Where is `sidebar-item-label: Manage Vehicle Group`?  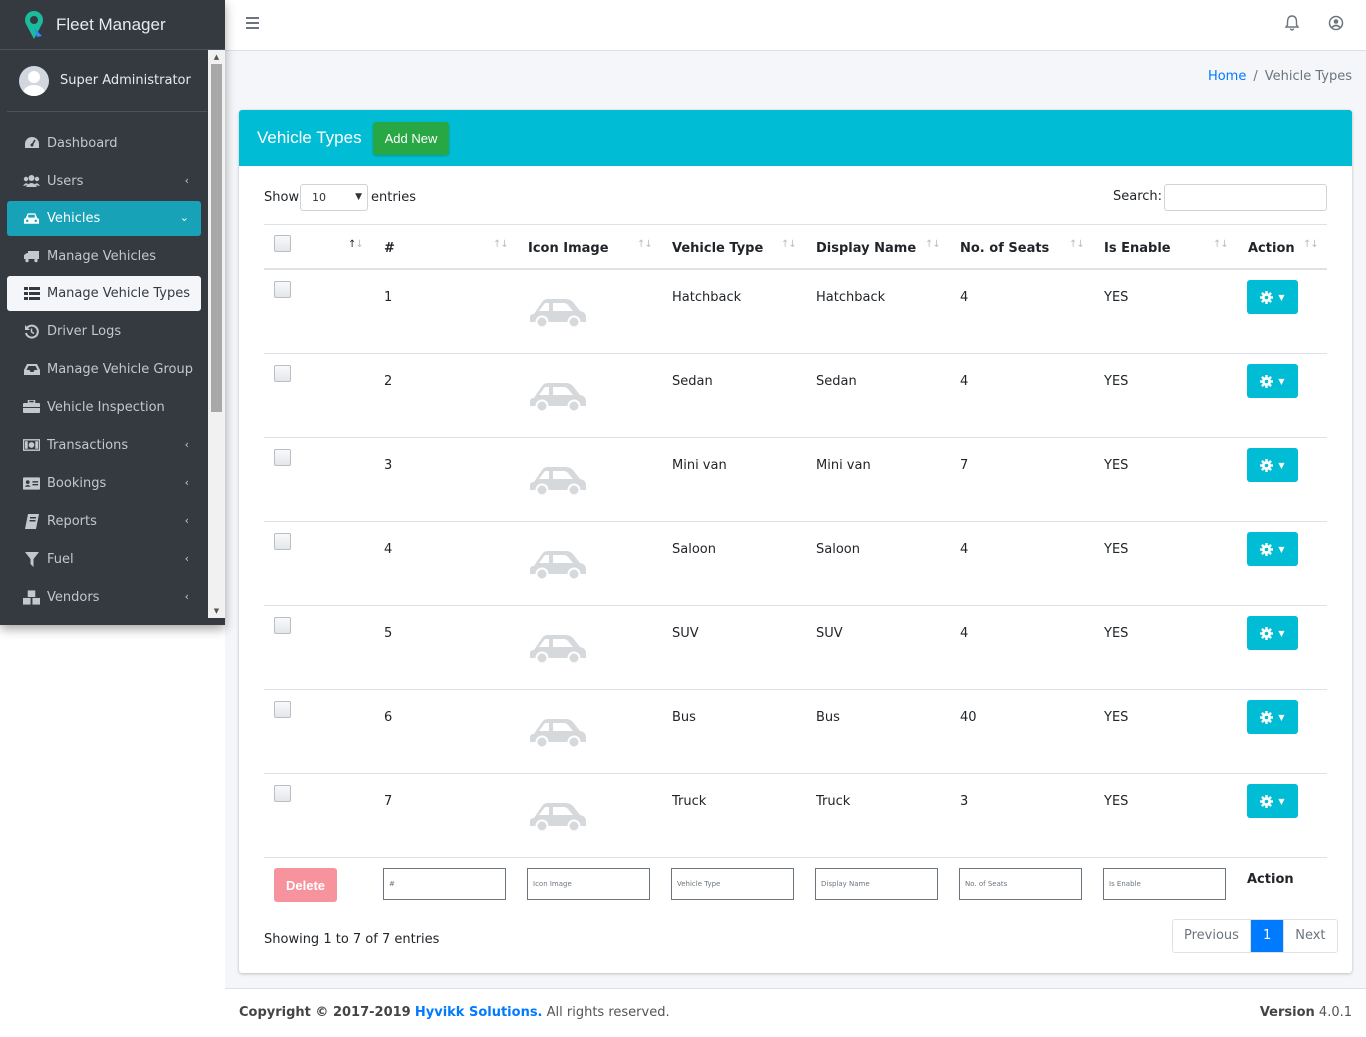 sidebar-item-label: Manage Vehicle Group is located at coordinates (120, 369).